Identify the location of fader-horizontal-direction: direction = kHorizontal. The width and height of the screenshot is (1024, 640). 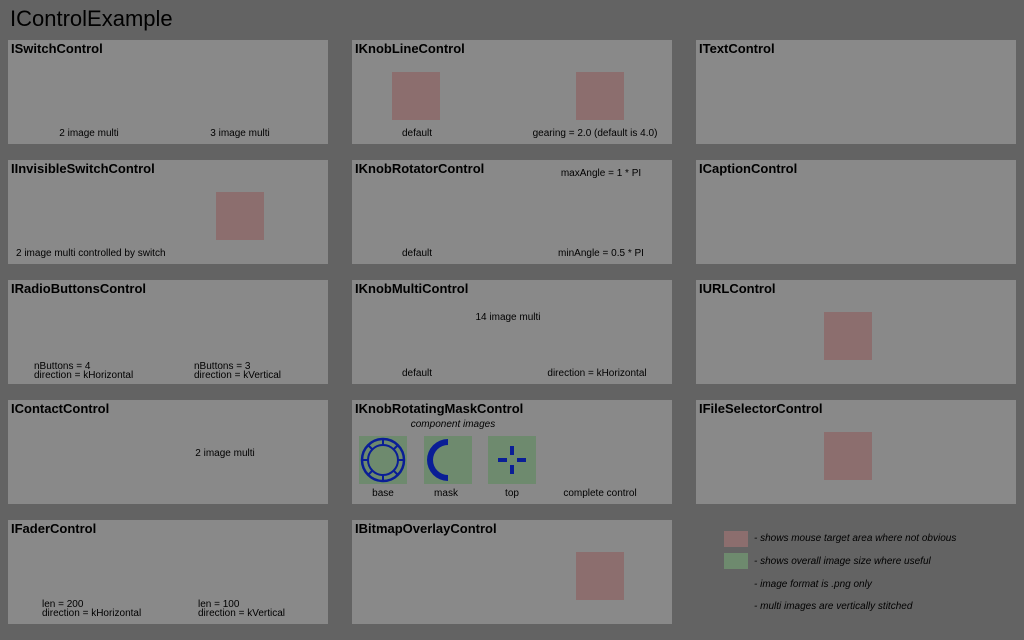
(92, 613).